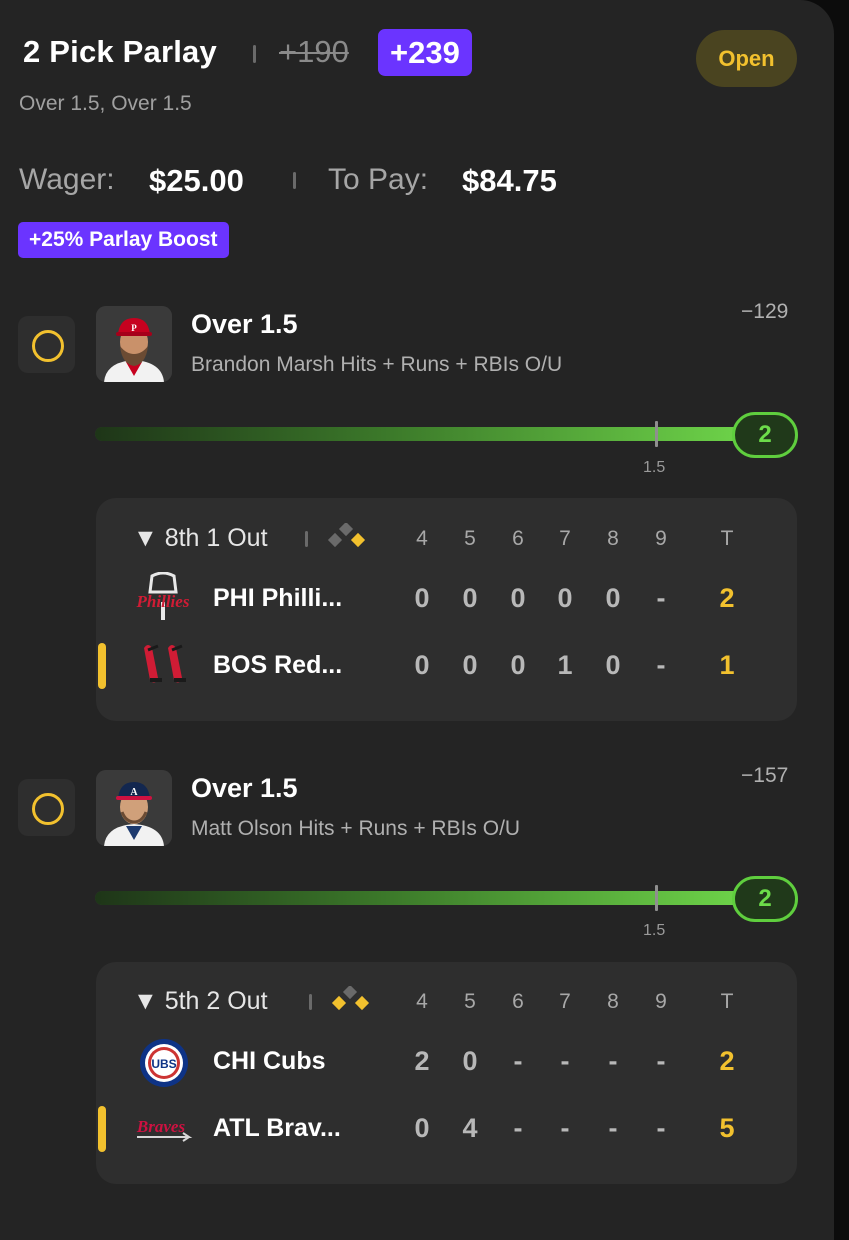 The image size is (849, 1240). What do you see at coordinates (613, 1061) in the screenshot?
I see `game-2-team-1-score-8: -` at bounding box center [613, 1061].